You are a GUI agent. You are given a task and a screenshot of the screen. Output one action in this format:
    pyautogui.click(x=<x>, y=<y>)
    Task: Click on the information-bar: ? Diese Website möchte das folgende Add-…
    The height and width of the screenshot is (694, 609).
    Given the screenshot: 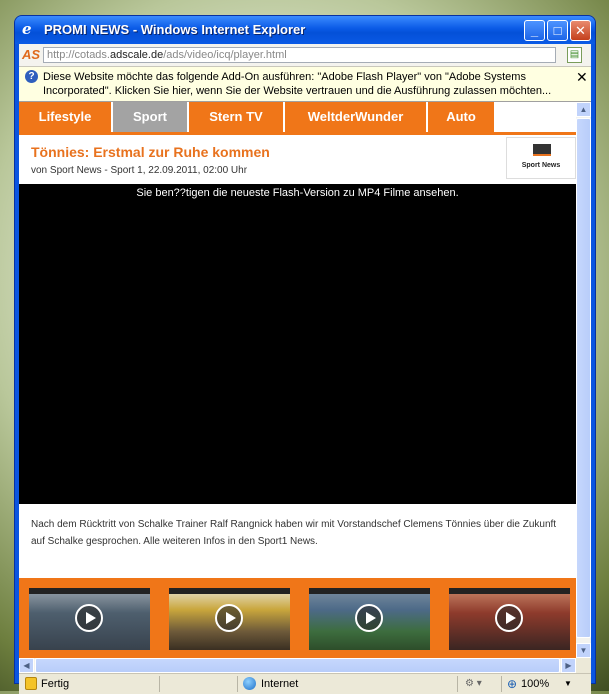 What is the action you would take?
    pyautogui.click(x=305, y=84)
    